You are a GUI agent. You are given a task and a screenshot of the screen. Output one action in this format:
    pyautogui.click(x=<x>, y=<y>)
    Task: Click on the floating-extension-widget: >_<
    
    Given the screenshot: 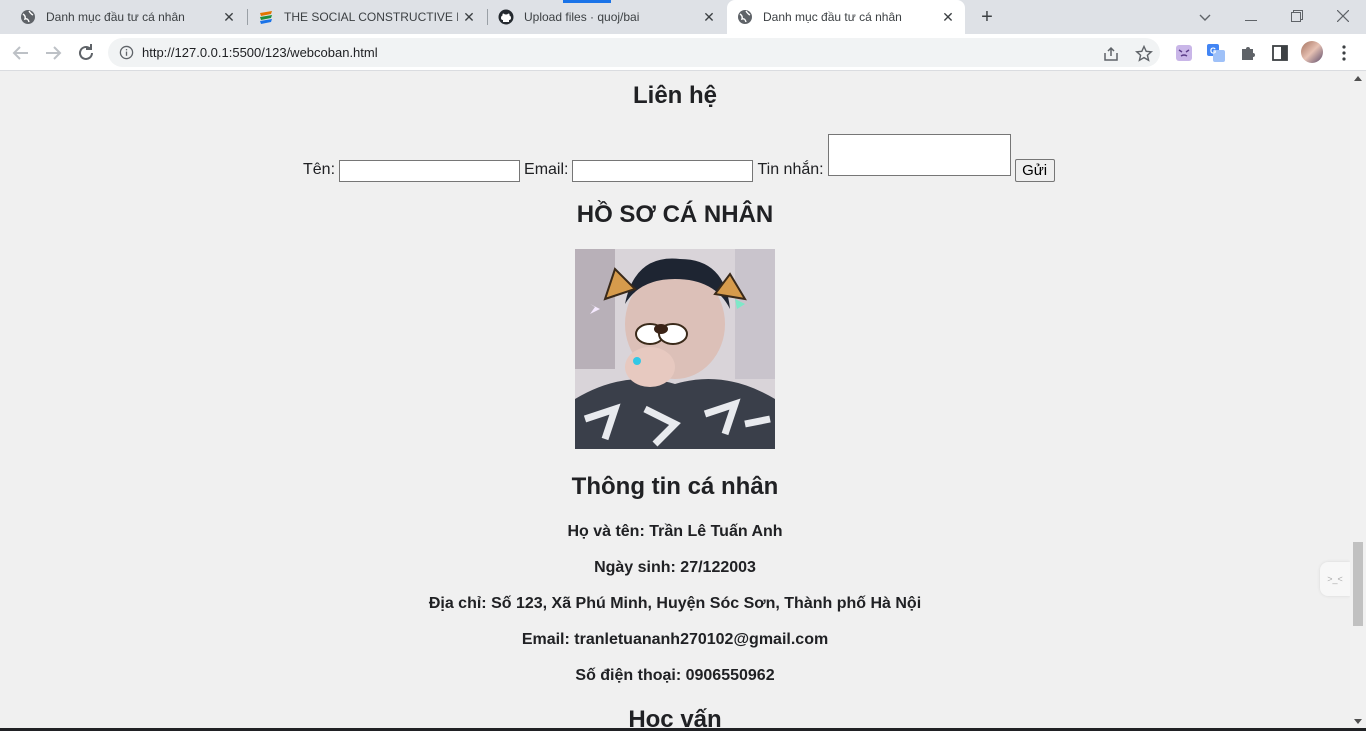 What is the action you would take?
    pyautogui.click(x=1335, y=579)
    